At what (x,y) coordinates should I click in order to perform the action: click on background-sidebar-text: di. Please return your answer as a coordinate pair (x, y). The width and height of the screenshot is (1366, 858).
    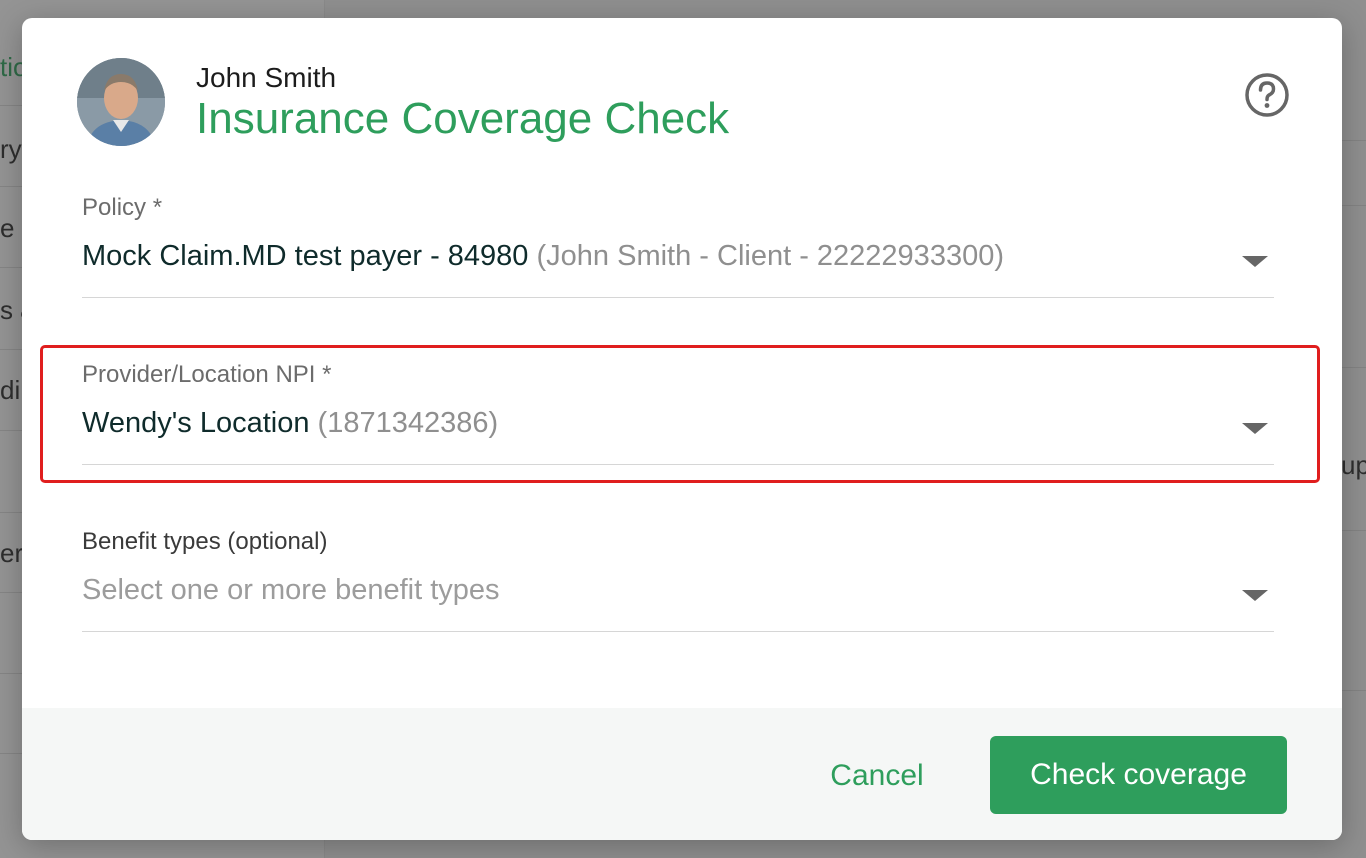
    Looking at the image, I should click on (10, 390).